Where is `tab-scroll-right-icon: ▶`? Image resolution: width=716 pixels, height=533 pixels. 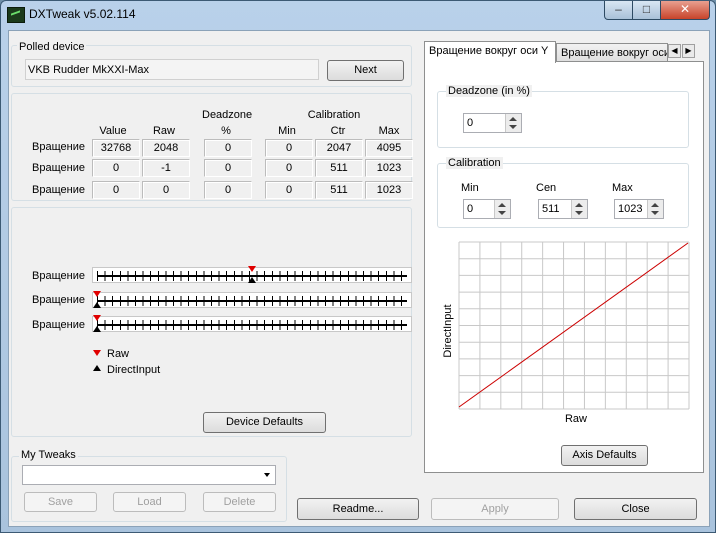
tab-scroll-right-icon: ▶ is located at coordinates (688, 51).